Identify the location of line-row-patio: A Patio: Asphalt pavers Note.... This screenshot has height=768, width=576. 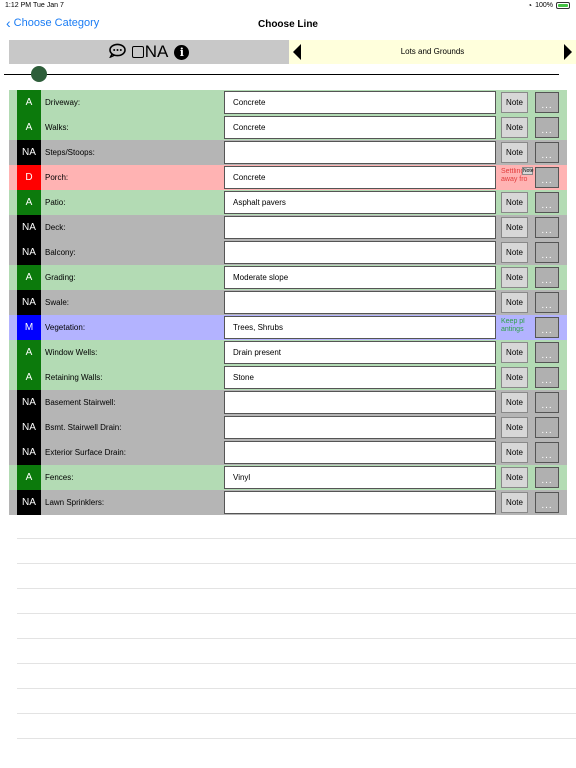
(288, 202).